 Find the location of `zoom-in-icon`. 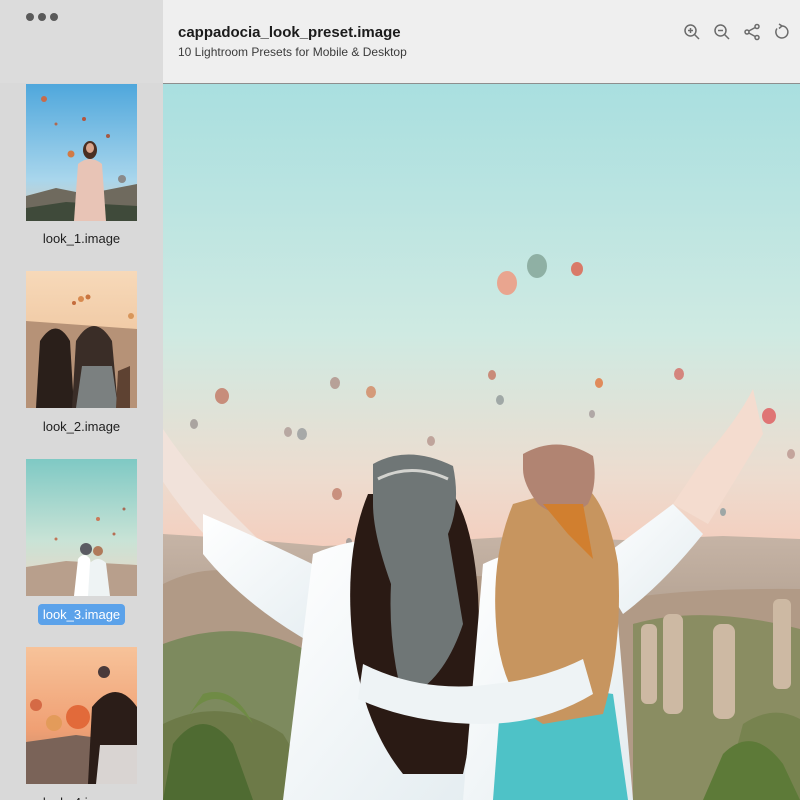

zoom-in-icon is located at coordinates (692, 32).